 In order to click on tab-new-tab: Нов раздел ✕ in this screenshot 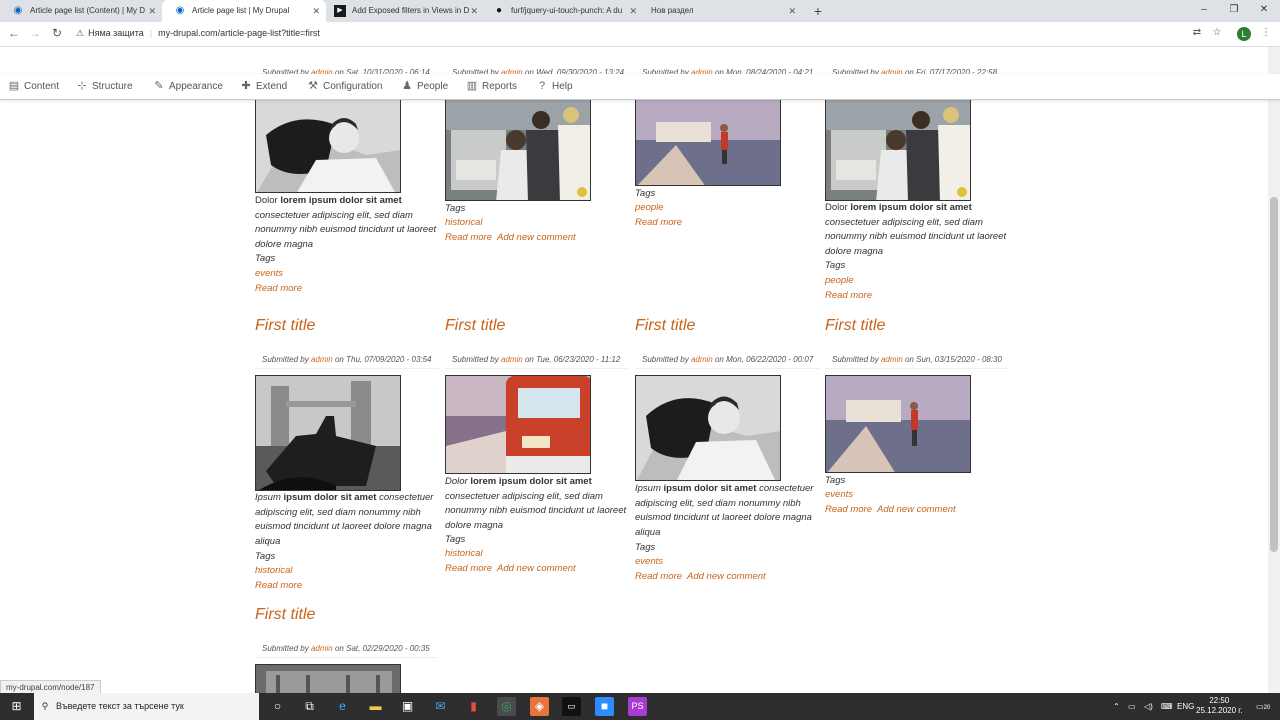, I will do `click(721, 11)`.